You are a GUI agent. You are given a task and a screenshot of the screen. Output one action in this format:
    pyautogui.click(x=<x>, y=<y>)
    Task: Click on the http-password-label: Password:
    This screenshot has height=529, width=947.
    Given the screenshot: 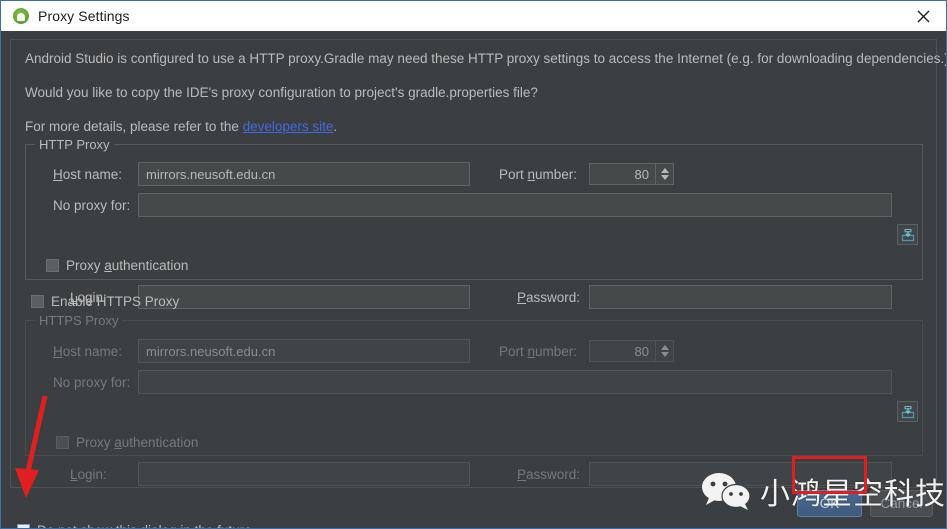 What is the action you would take?
    pyautogui.click(x=548, y=297)
    